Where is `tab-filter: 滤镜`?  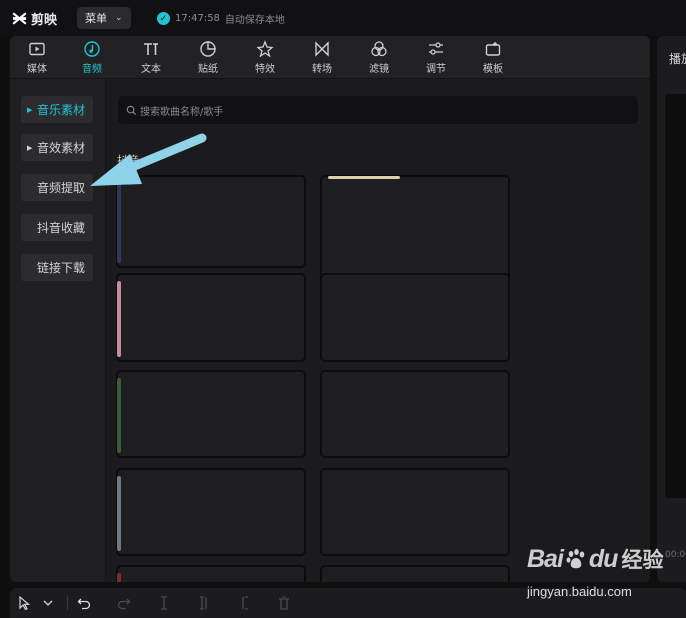 tab-filter: 滤镜 is located at coordinates (379, 57).